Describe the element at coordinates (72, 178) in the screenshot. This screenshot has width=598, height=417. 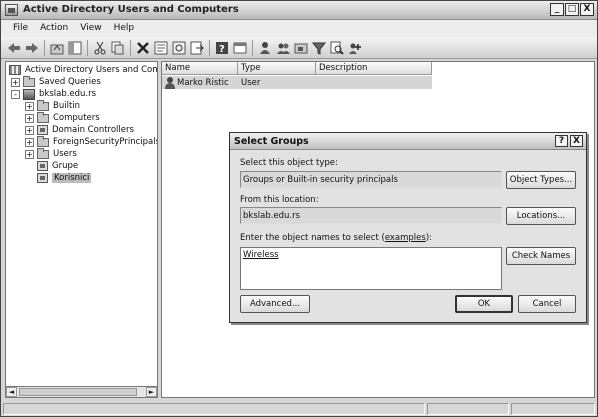
I see `tree-item-label-selected: Korisnici` at that location.